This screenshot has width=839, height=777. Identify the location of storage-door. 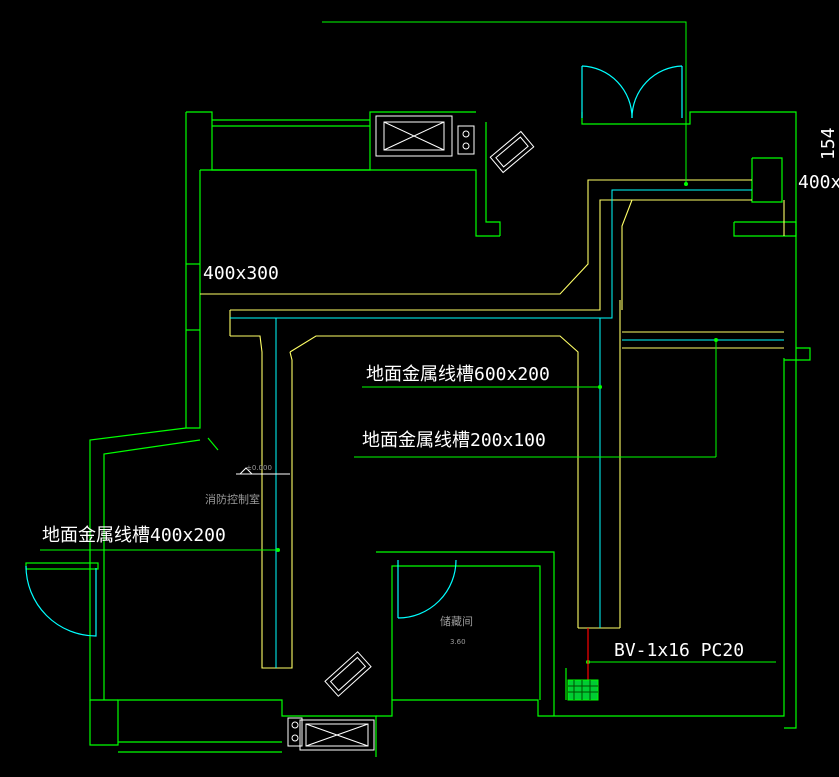
(427, 589).